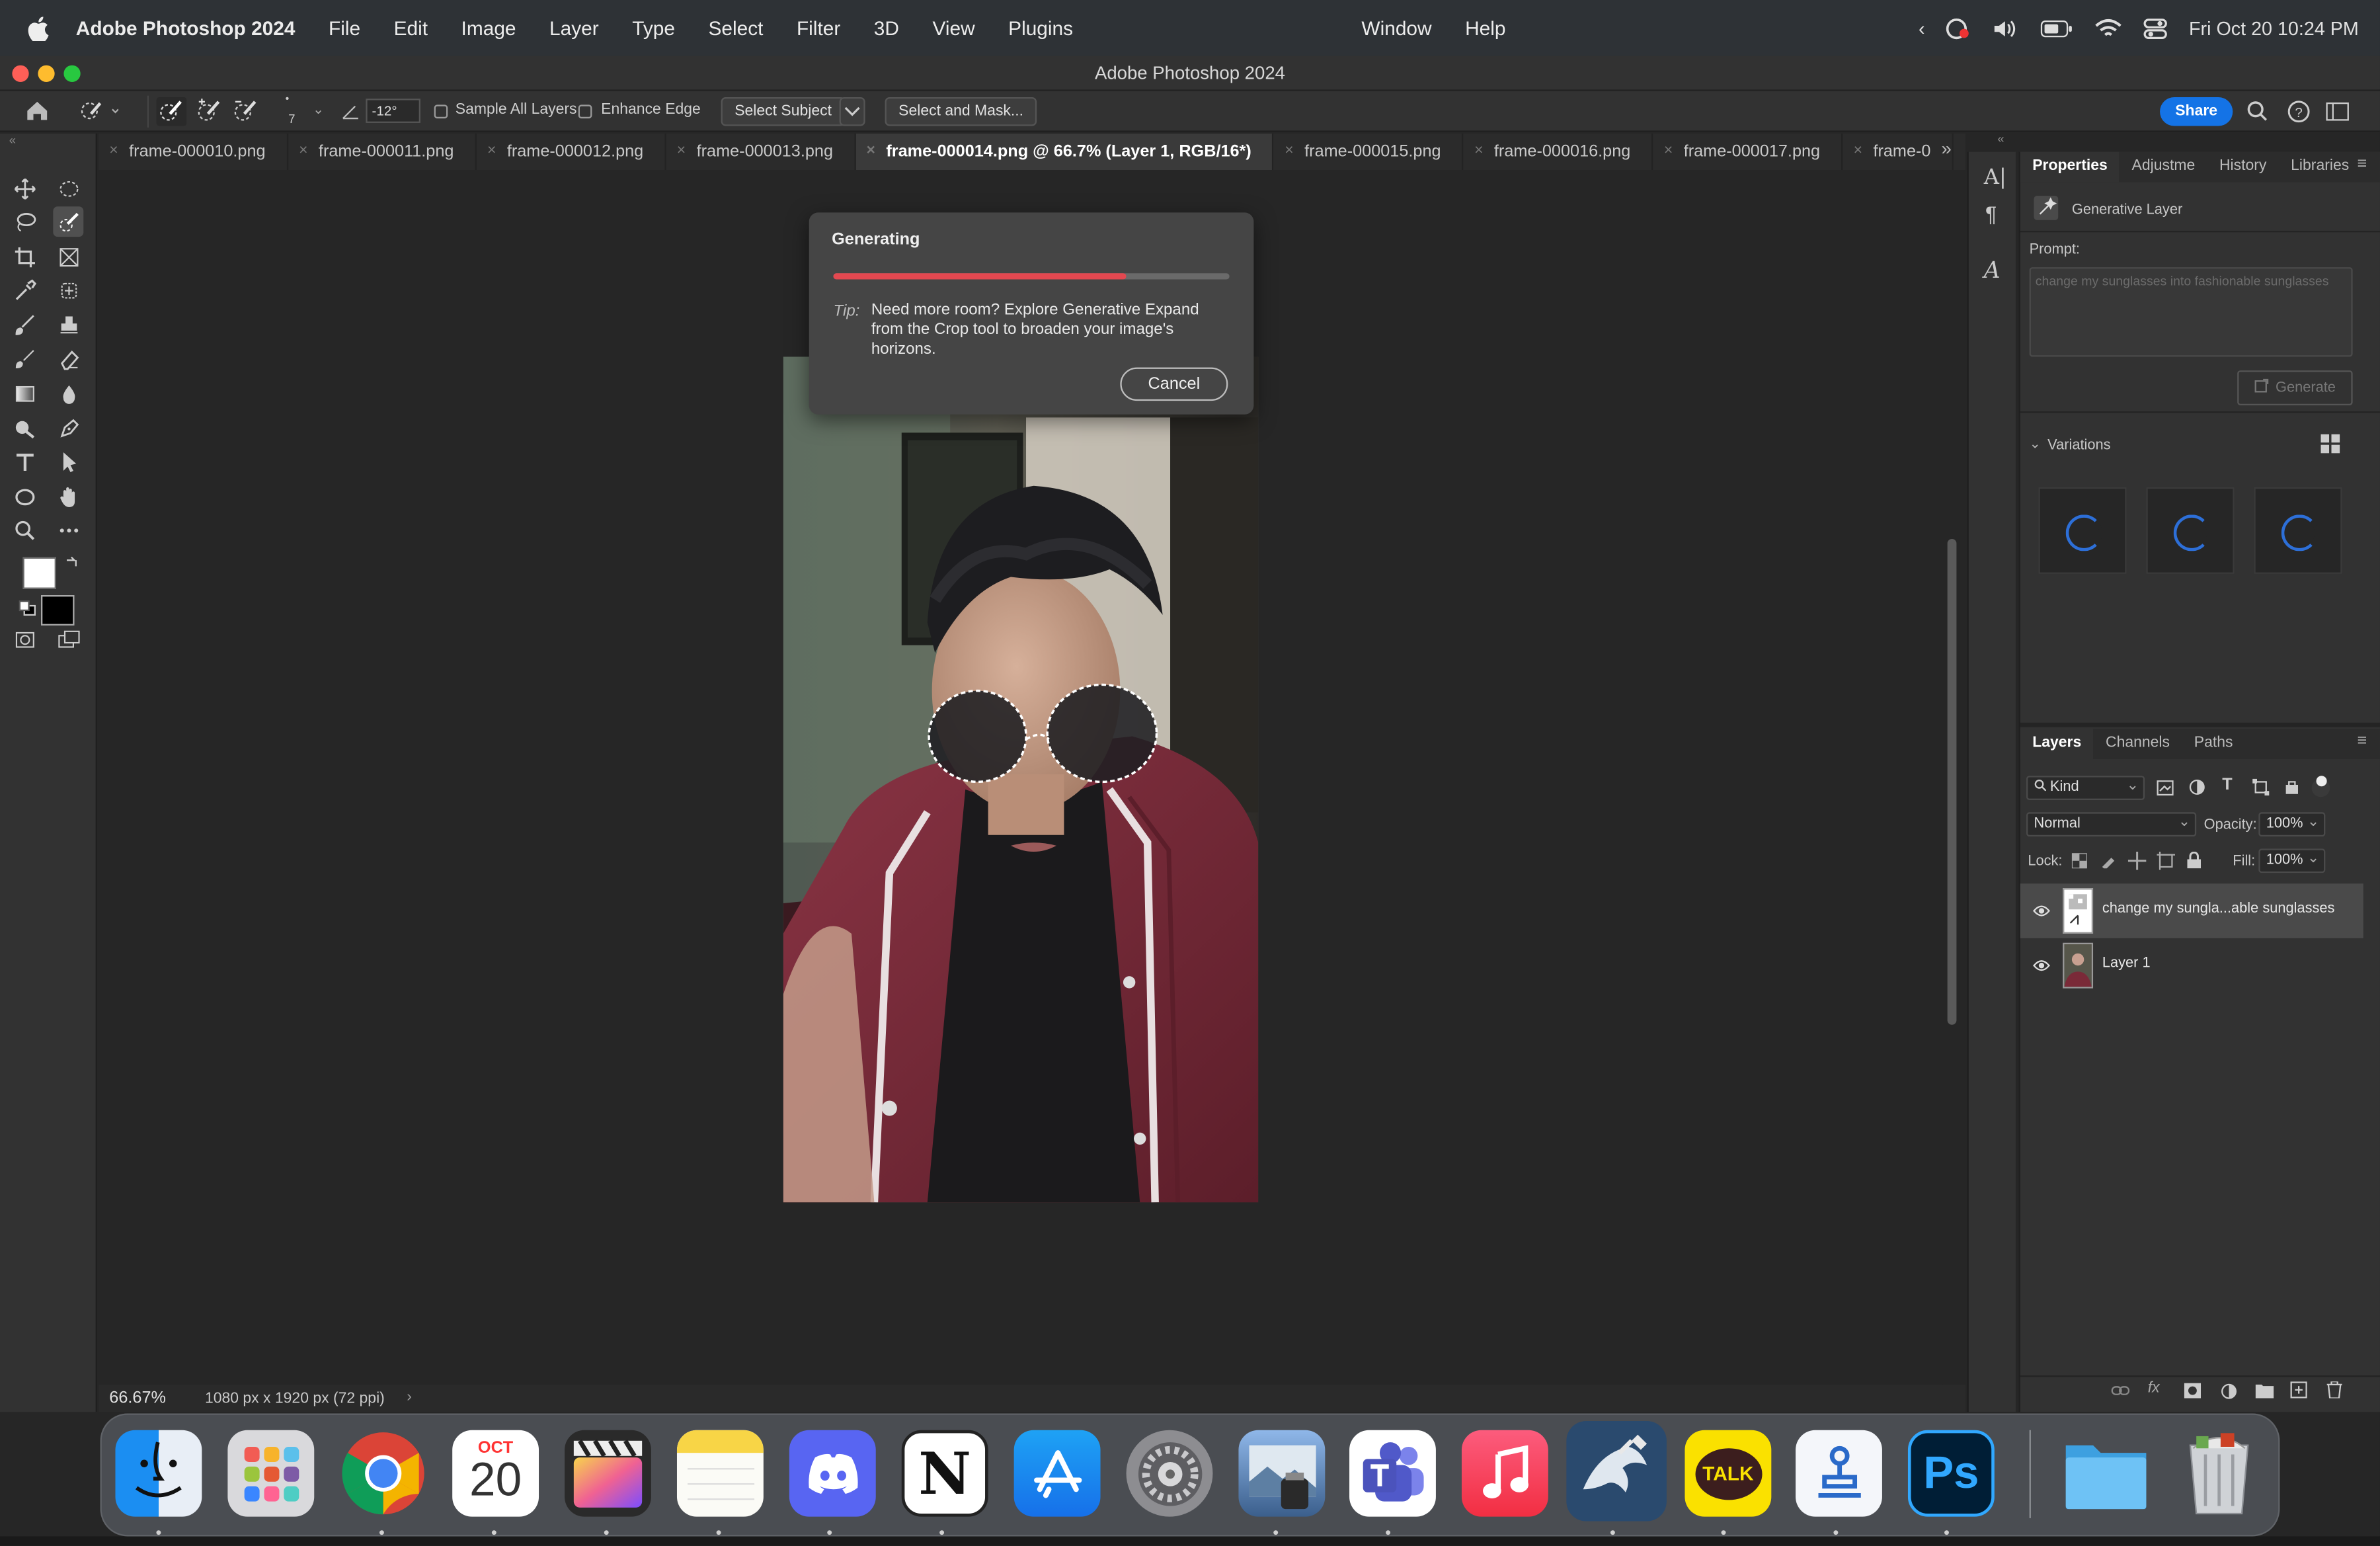 The width and height of the screenshot is (2380, 1546). Describe the element at coordinates (2196, 111) in the screenshot. I see `share-button: Share` at that location.